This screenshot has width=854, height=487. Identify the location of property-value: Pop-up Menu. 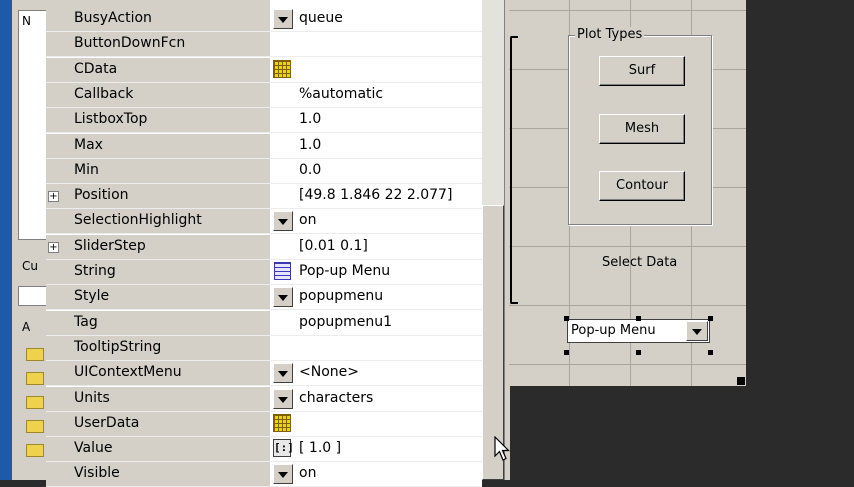
(345, 271).